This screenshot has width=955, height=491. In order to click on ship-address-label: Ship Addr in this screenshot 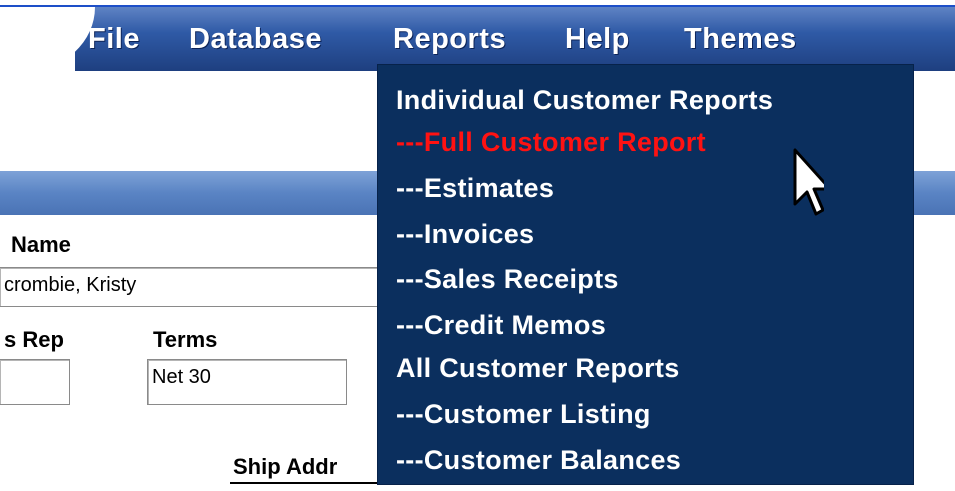, I will do `click(285, 466)`.